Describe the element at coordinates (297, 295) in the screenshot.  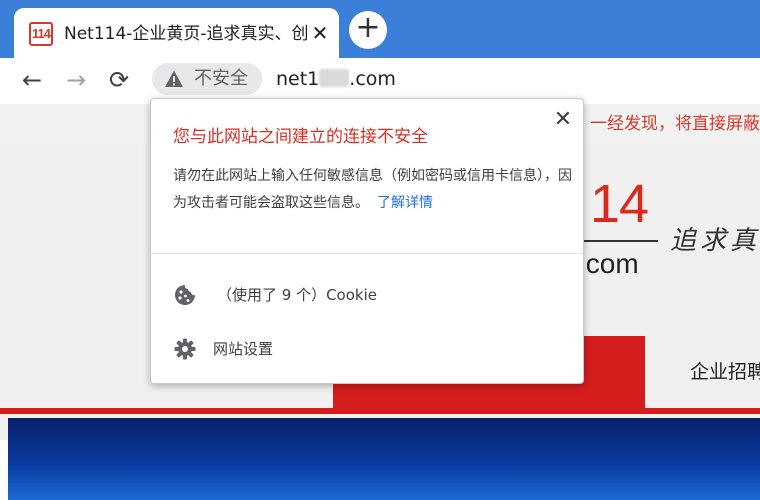
I see `cookie-label: （使用了 9 个）Cookie` at that location.